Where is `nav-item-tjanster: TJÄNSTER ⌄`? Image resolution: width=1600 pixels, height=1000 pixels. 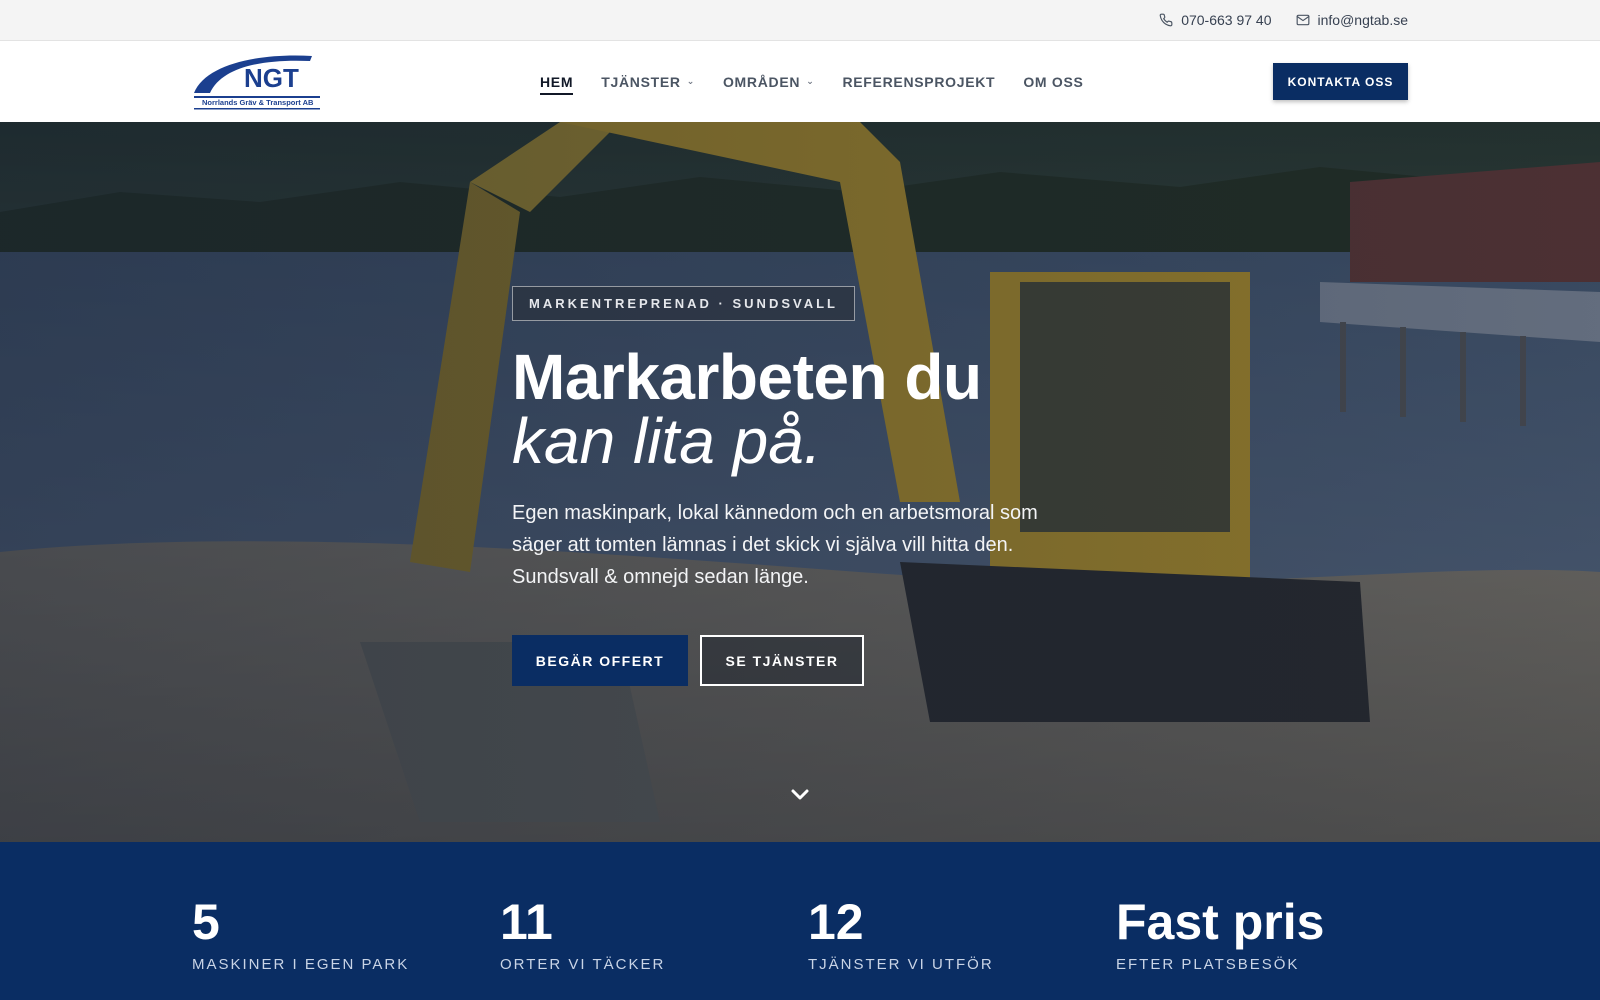 nav-item-tjanster: TJÄNSTER ⌄ is located at coordinates (648, 81).